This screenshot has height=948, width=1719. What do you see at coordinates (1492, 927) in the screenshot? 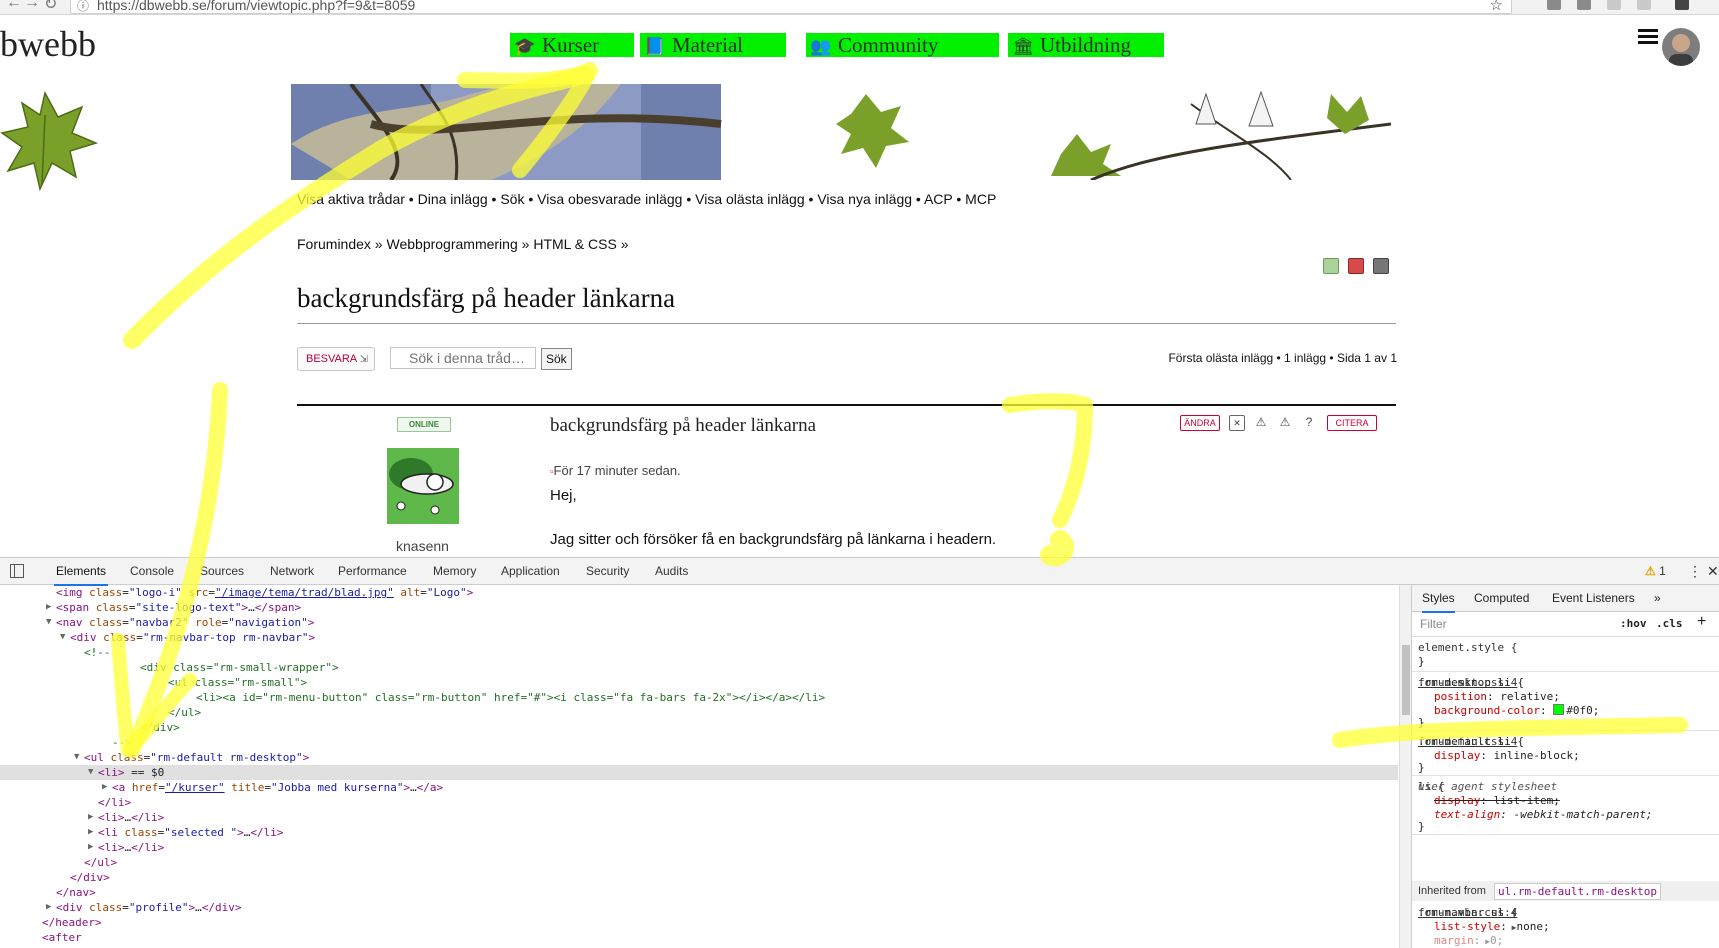
I see `css-property: list-style: ▶none;` at bounding box center [1492, 927].